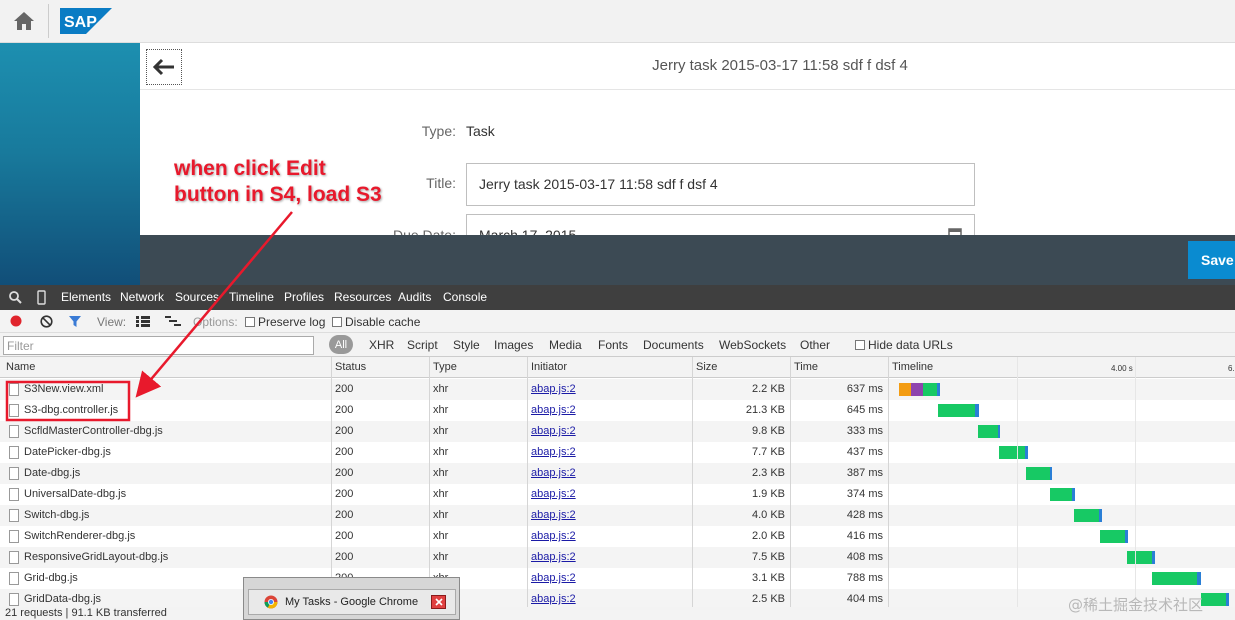 This screenshot has width=1235, height=620. What do you see at coordinates (285, 322) in the screenshot?
I see `preserve-log-checkbox: Preserve log` at bounding box center [285, 322].